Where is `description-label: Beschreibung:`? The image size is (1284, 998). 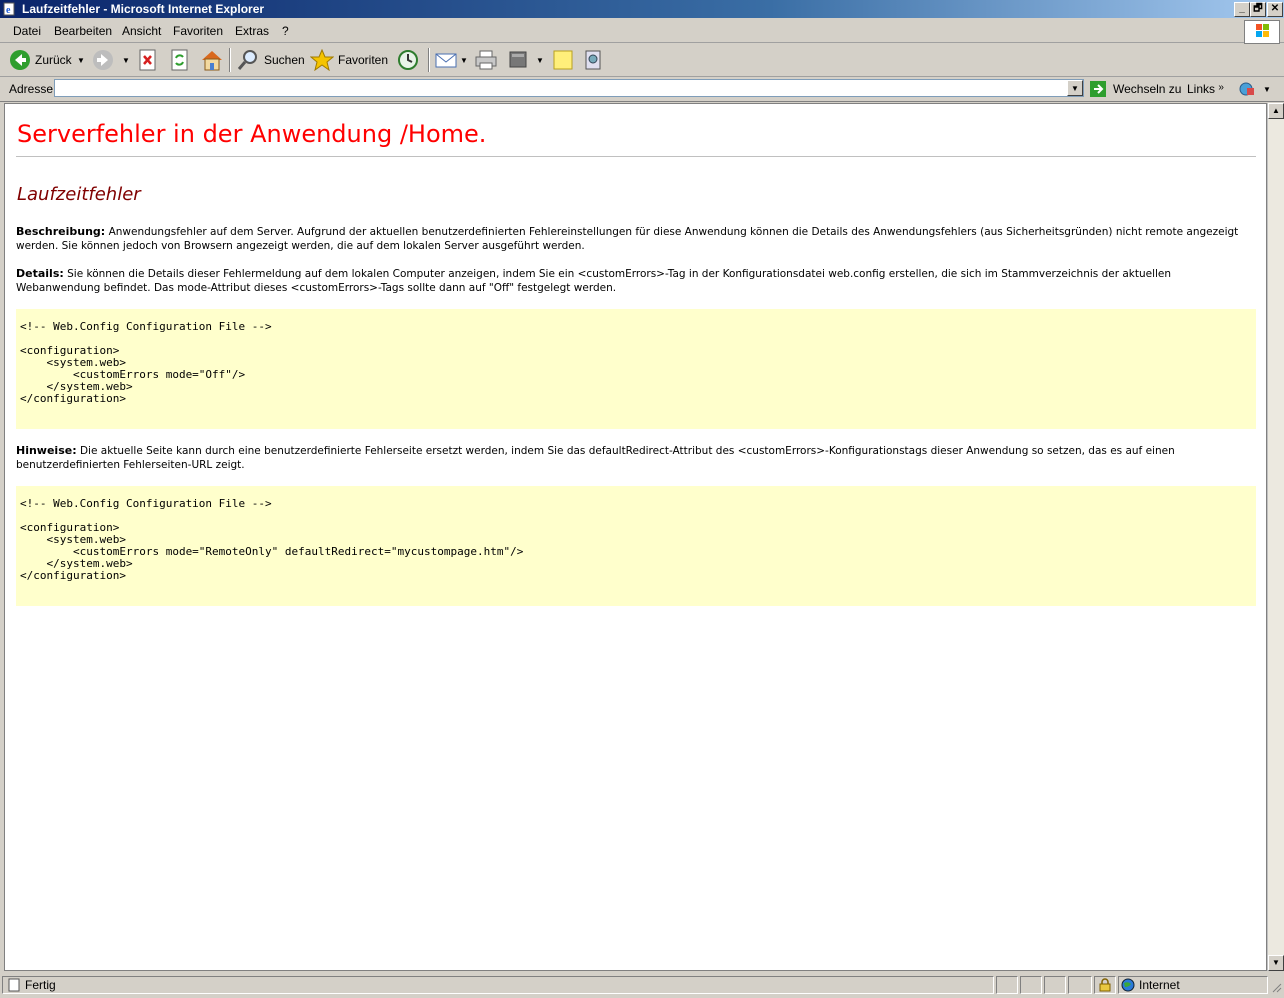 description-label: Beschreibung: is located at coordinates (61, 231).